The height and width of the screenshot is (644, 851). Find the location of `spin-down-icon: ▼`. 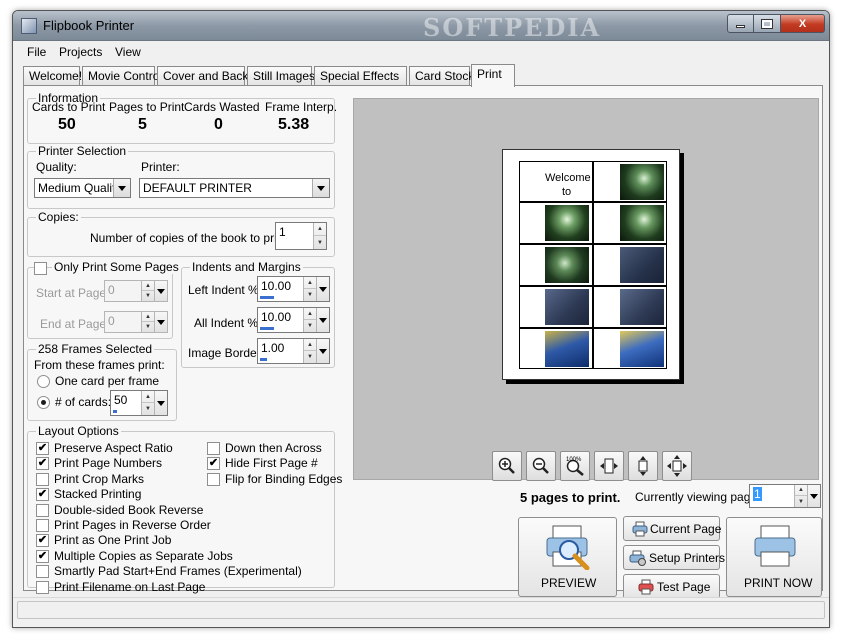

spin-down-icon: ▼ is located at coordinates (320, 242).